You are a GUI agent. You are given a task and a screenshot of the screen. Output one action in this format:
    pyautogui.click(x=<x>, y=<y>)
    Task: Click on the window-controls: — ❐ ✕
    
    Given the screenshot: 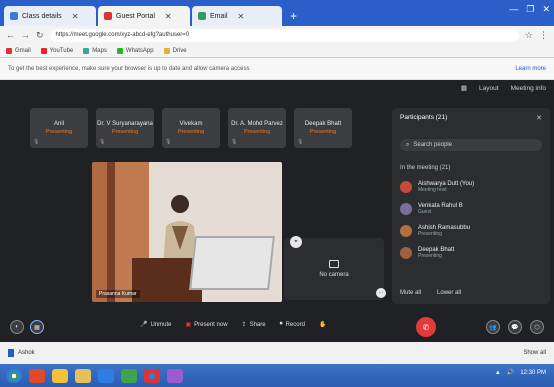 What is the action you would take?
    pyautogui.click(x=529, y=9)
    